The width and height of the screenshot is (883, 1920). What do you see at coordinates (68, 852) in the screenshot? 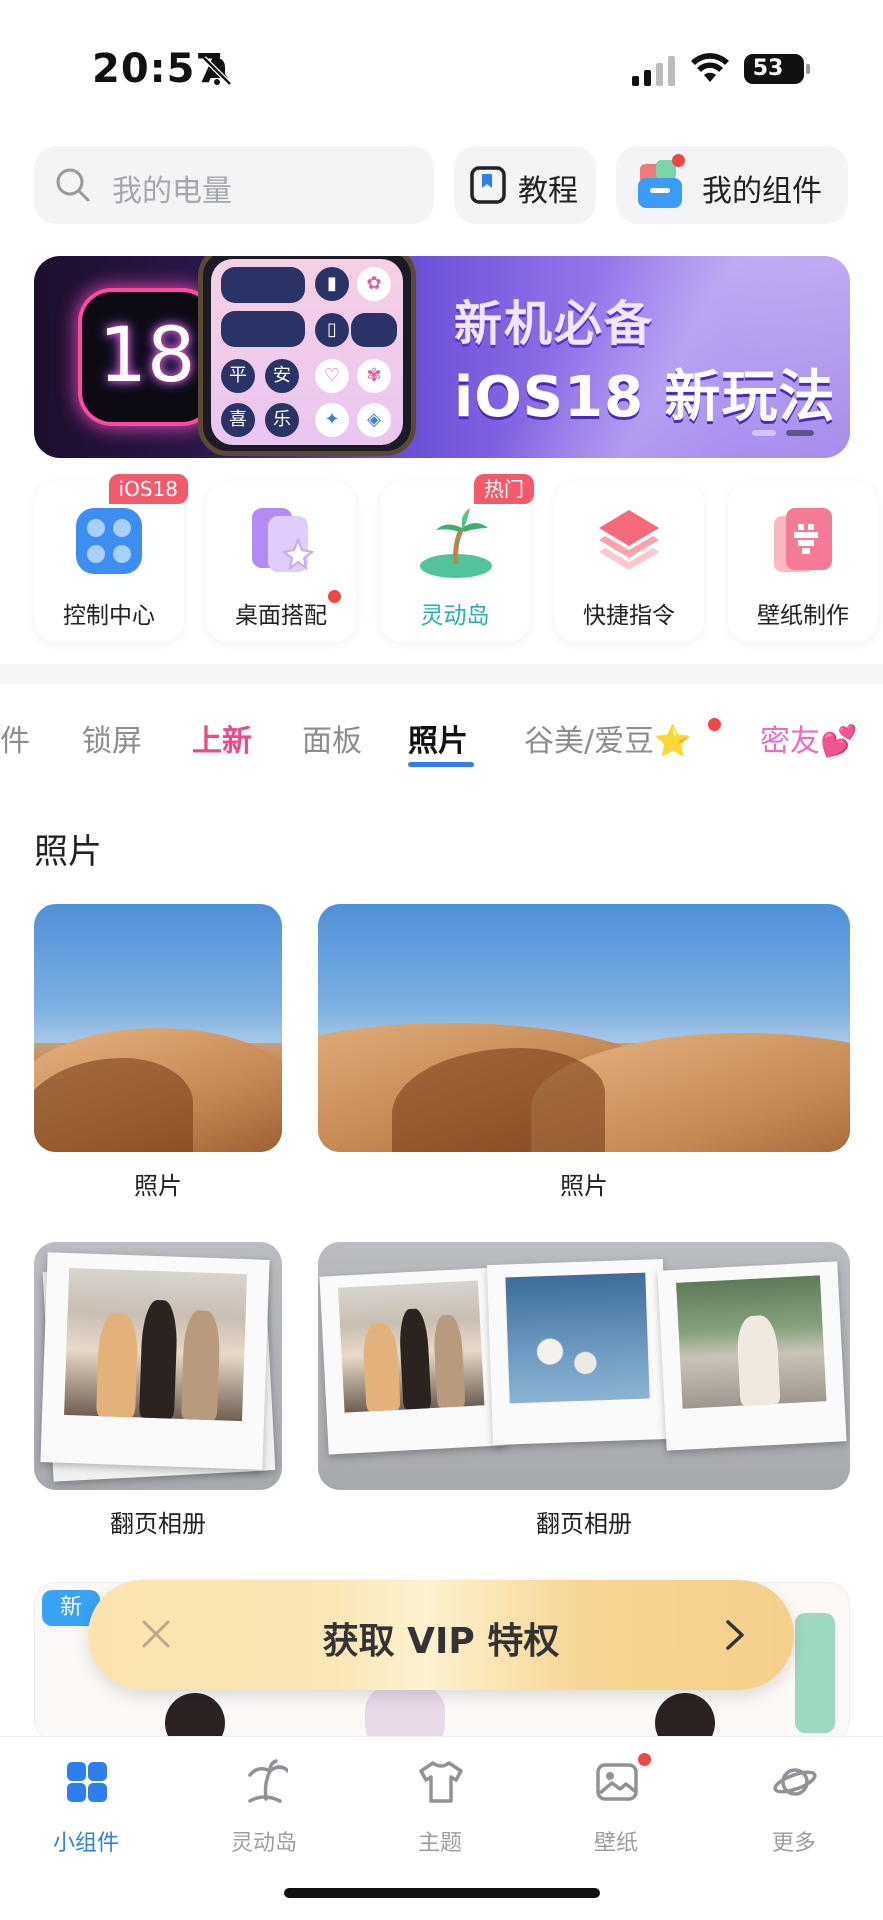
I see `section-title: 照片` at bounding box center [68, 852].